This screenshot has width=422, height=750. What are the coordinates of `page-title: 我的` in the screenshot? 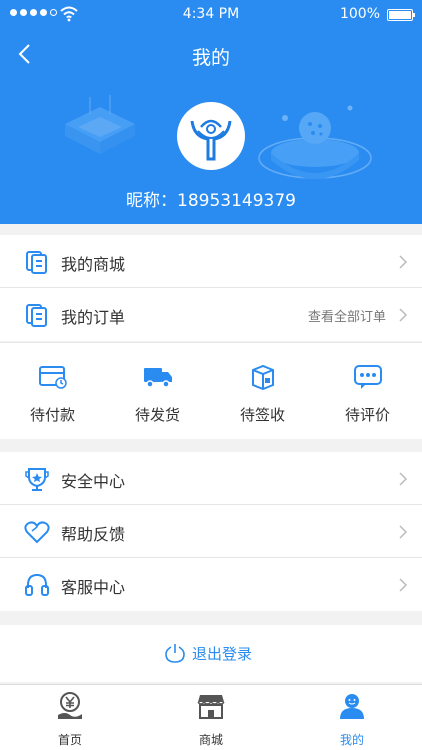 It's located at (210, 58).